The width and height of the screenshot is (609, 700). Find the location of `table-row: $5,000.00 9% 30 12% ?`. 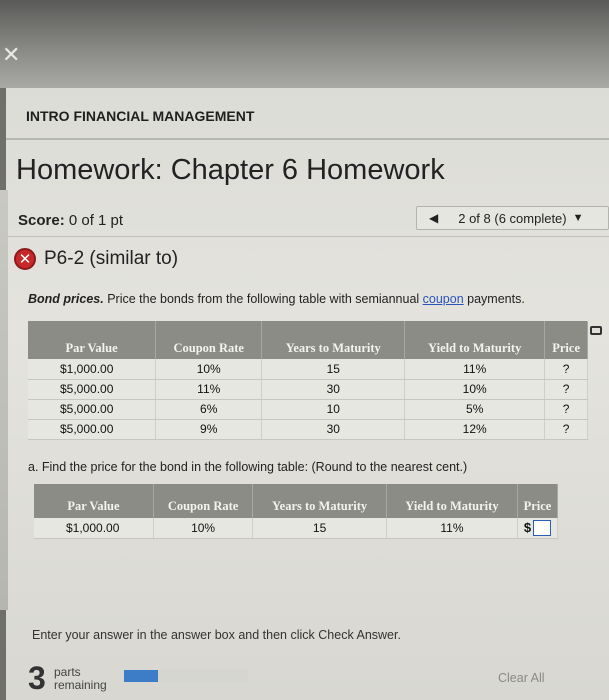

table-row: $5,000.00 9% 30 12% ? is located at coordinates (308, 429).